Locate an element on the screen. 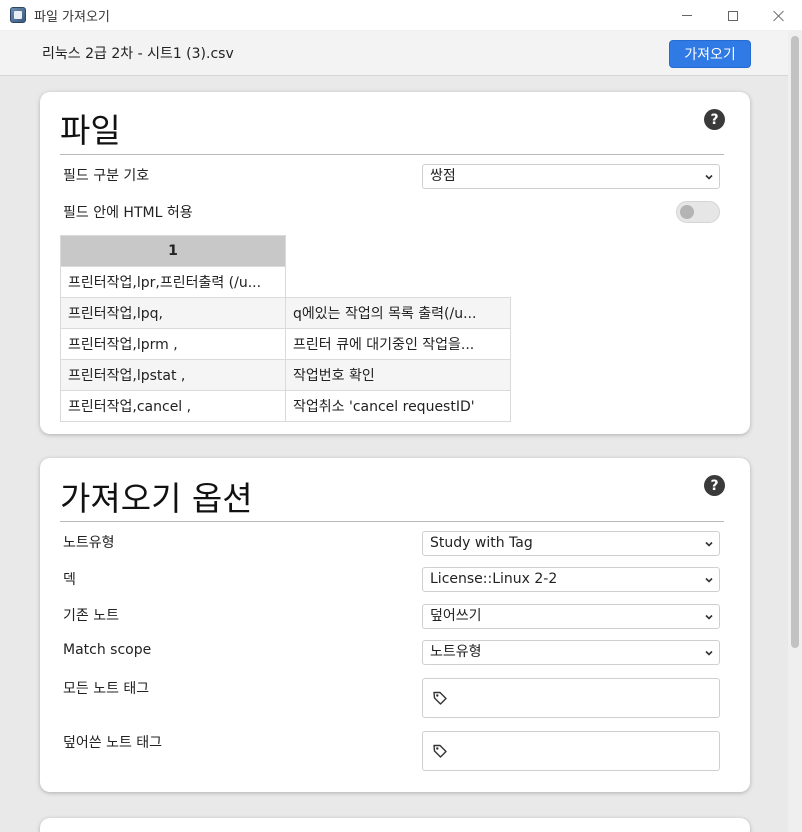 The width and height of the screenshot is (802, 832). table-row: 프린터작업,cancel , 작업취소 'cancel requestID' is located at coordinates (285, 406).